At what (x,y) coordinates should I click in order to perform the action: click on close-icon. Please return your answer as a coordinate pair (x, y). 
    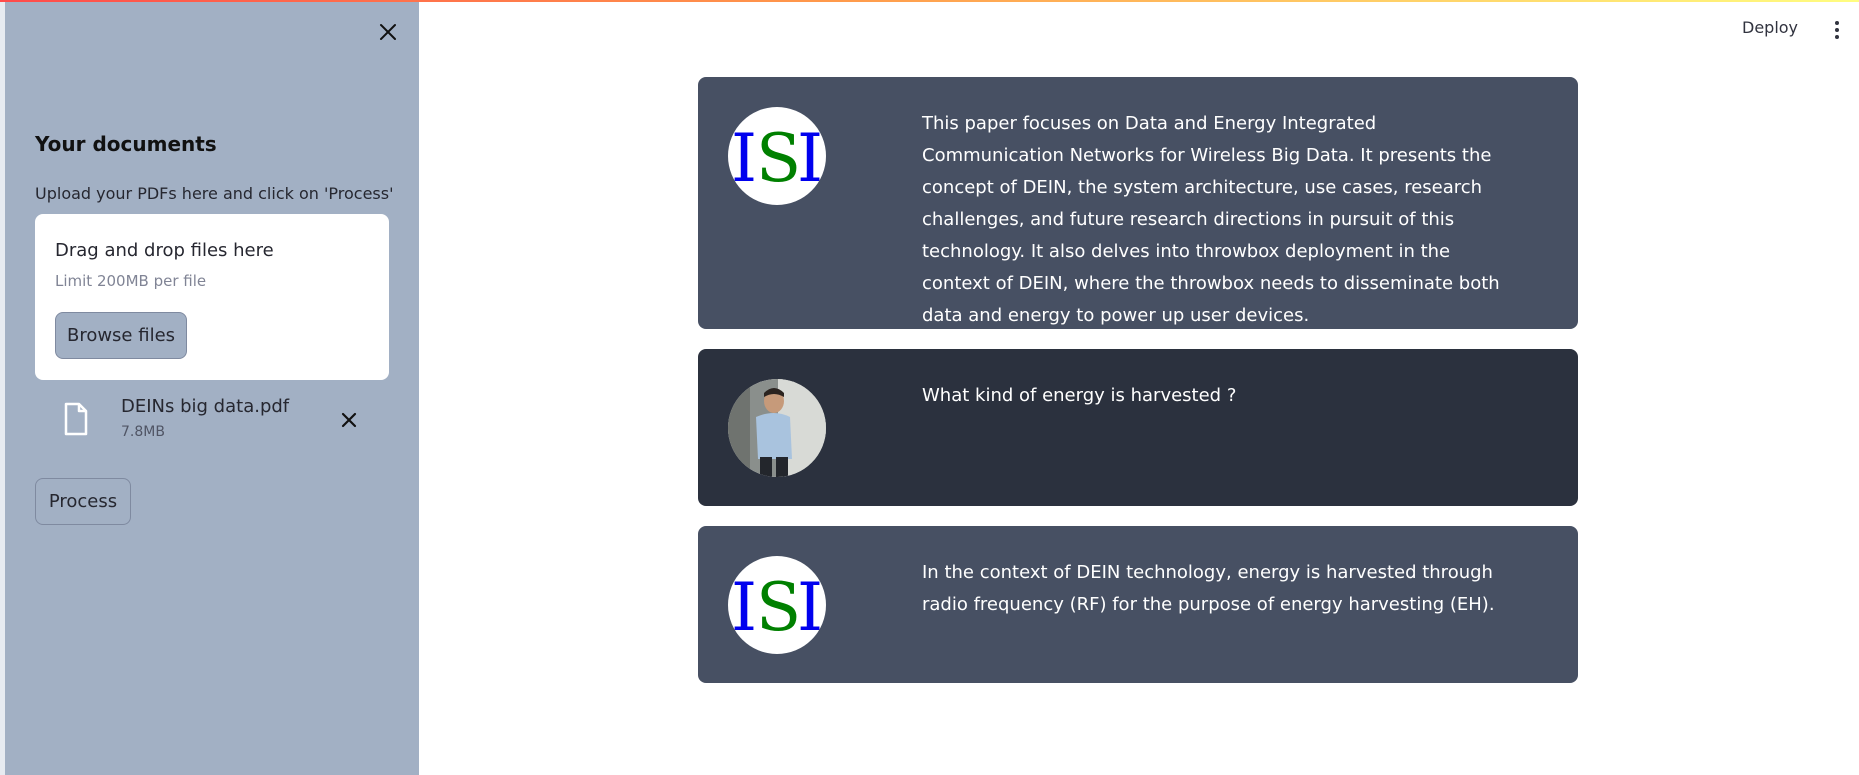
    Looking at the image, I should click on (388, 32).